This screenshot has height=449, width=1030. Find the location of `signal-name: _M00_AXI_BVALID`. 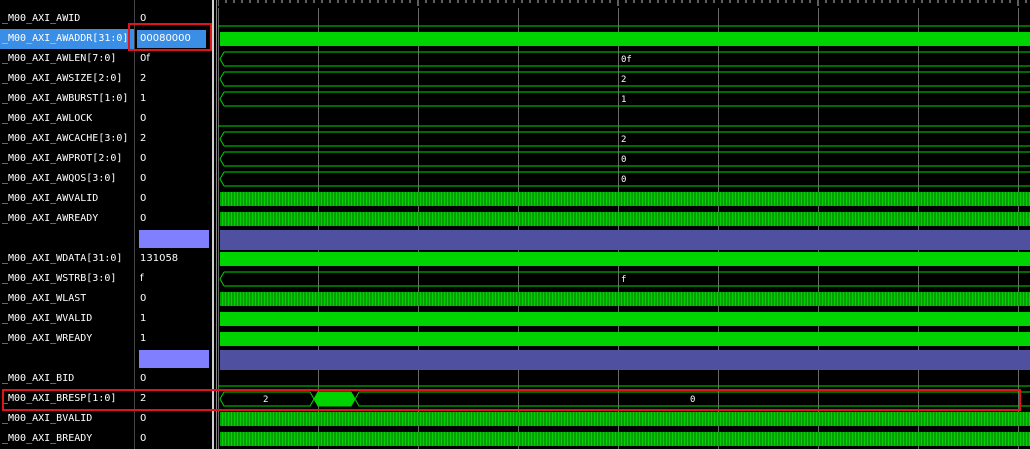

signal-name: _M00_AXI_BVALID is located at coordinates (68, 419).